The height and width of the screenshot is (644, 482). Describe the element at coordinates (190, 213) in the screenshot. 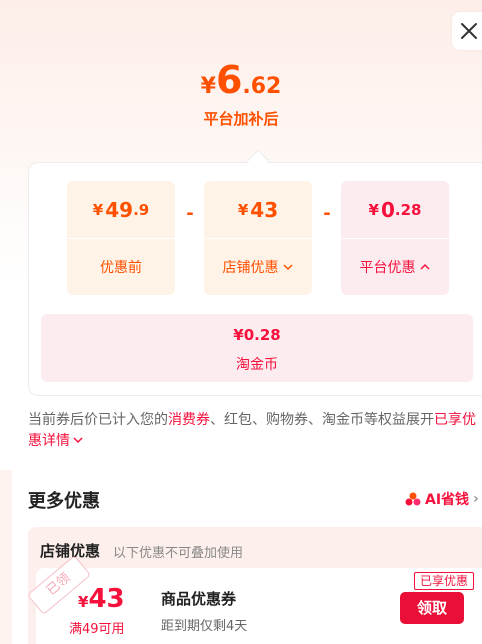

I see `minus-sign-1: -` at that location.